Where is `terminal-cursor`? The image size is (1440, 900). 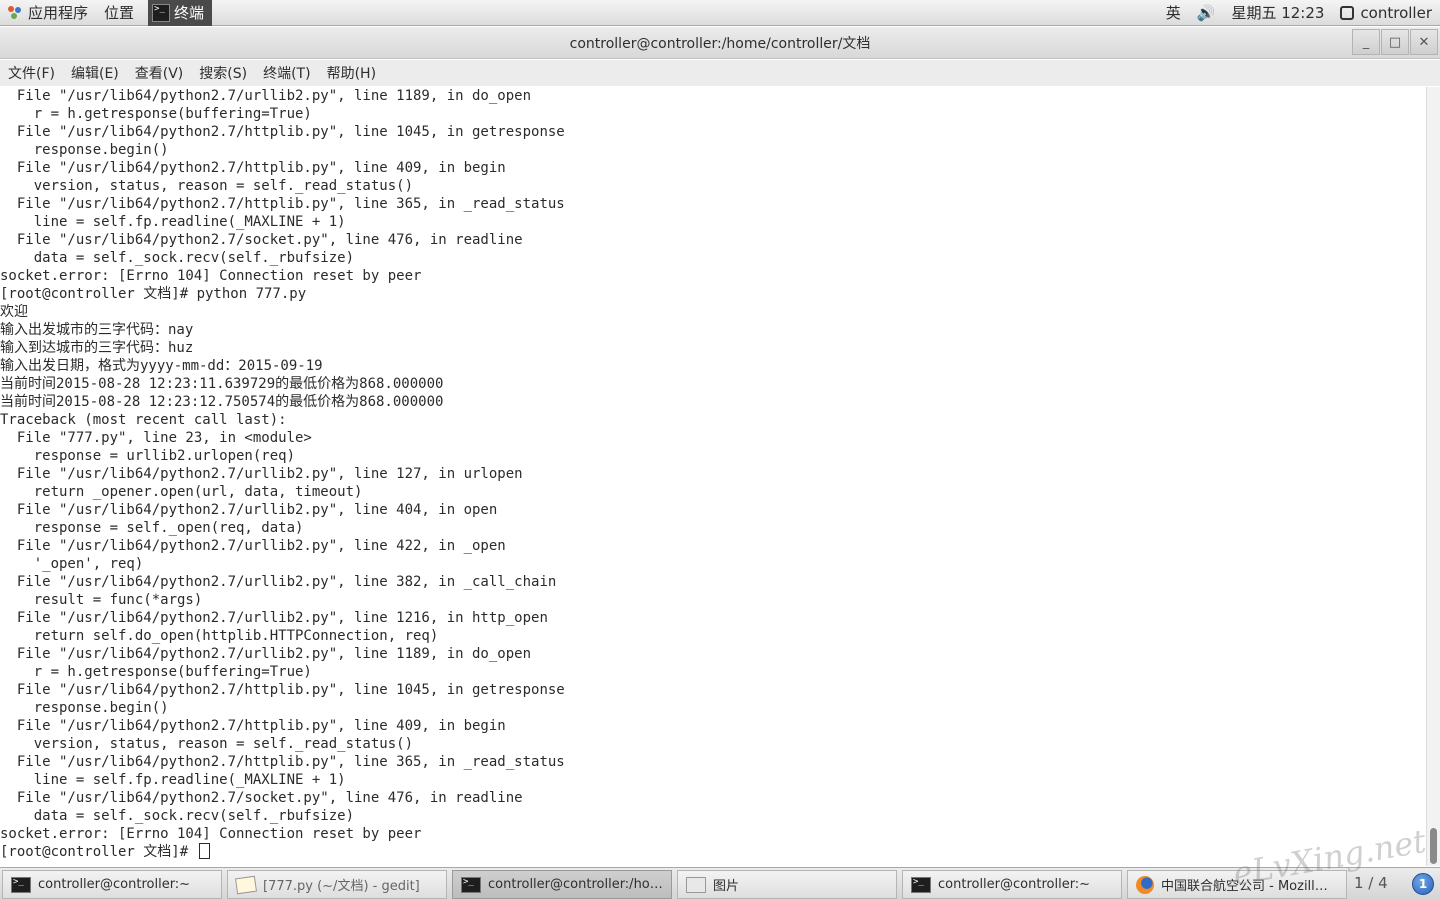 terminal-cursor is located at coordinates (204, 851).